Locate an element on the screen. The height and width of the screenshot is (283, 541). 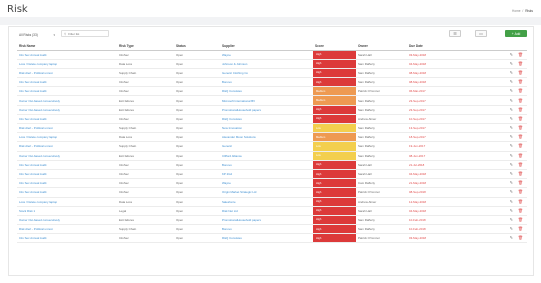
column-header-risk-name: Risk Name is located at coordinates (67, 47).